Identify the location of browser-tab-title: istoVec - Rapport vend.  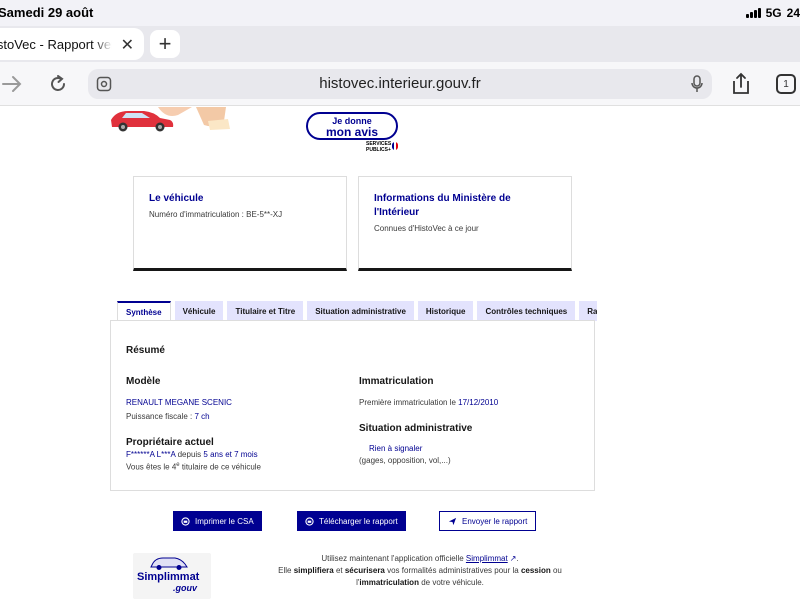
(56, 44).